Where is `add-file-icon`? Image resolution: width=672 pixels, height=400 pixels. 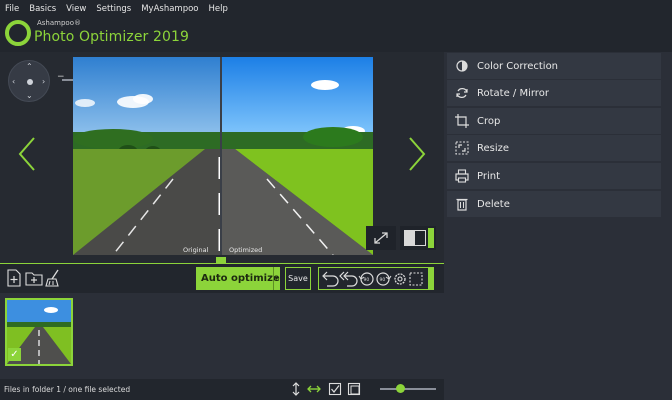 add-file-icon is located at coordinates (14, 278).